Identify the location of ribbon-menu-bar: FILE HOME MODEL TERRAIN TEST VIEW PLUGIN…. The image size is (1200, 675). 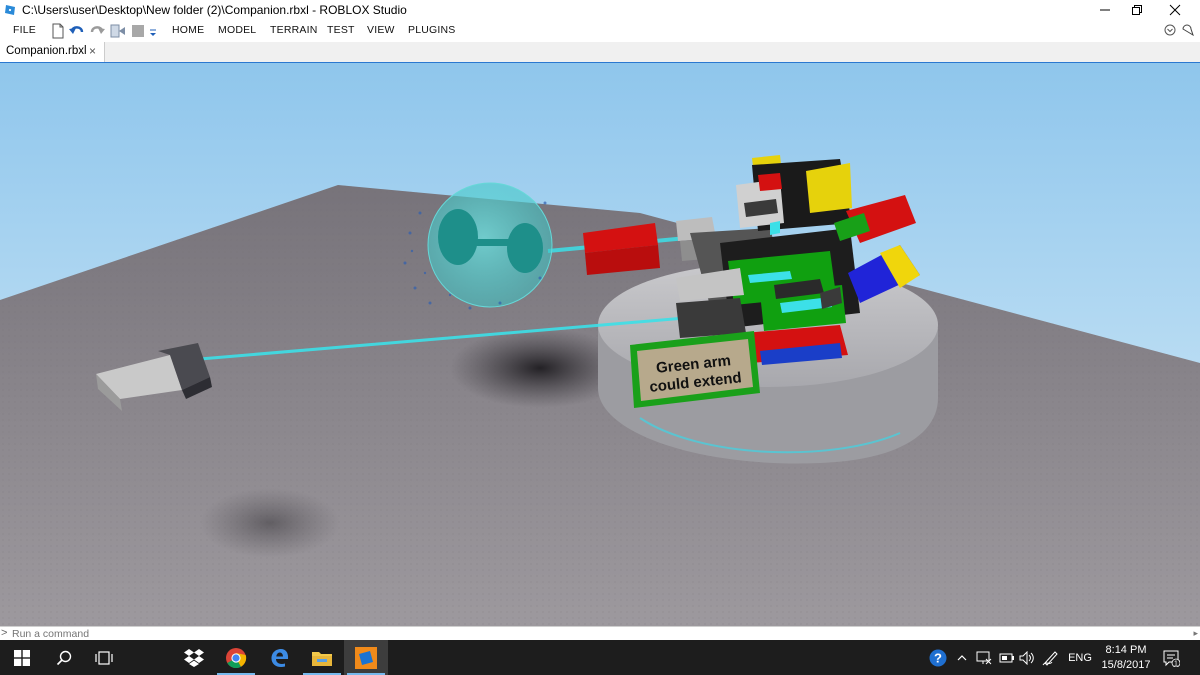
(600, 31).